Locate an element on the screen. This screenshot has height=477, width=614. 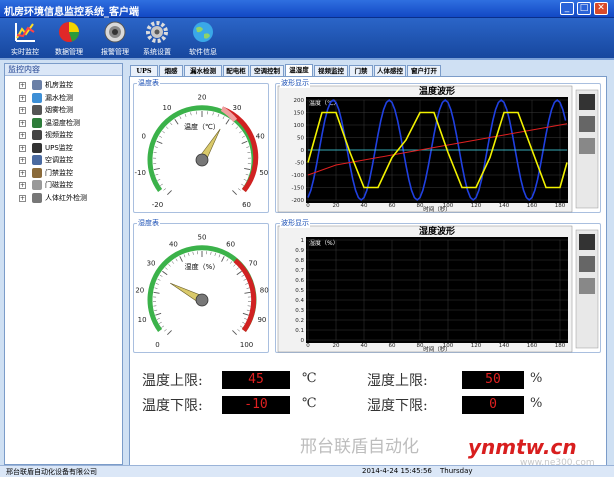
temp-gauge-group-label: 温度表 is located at coordinates (148, 83).